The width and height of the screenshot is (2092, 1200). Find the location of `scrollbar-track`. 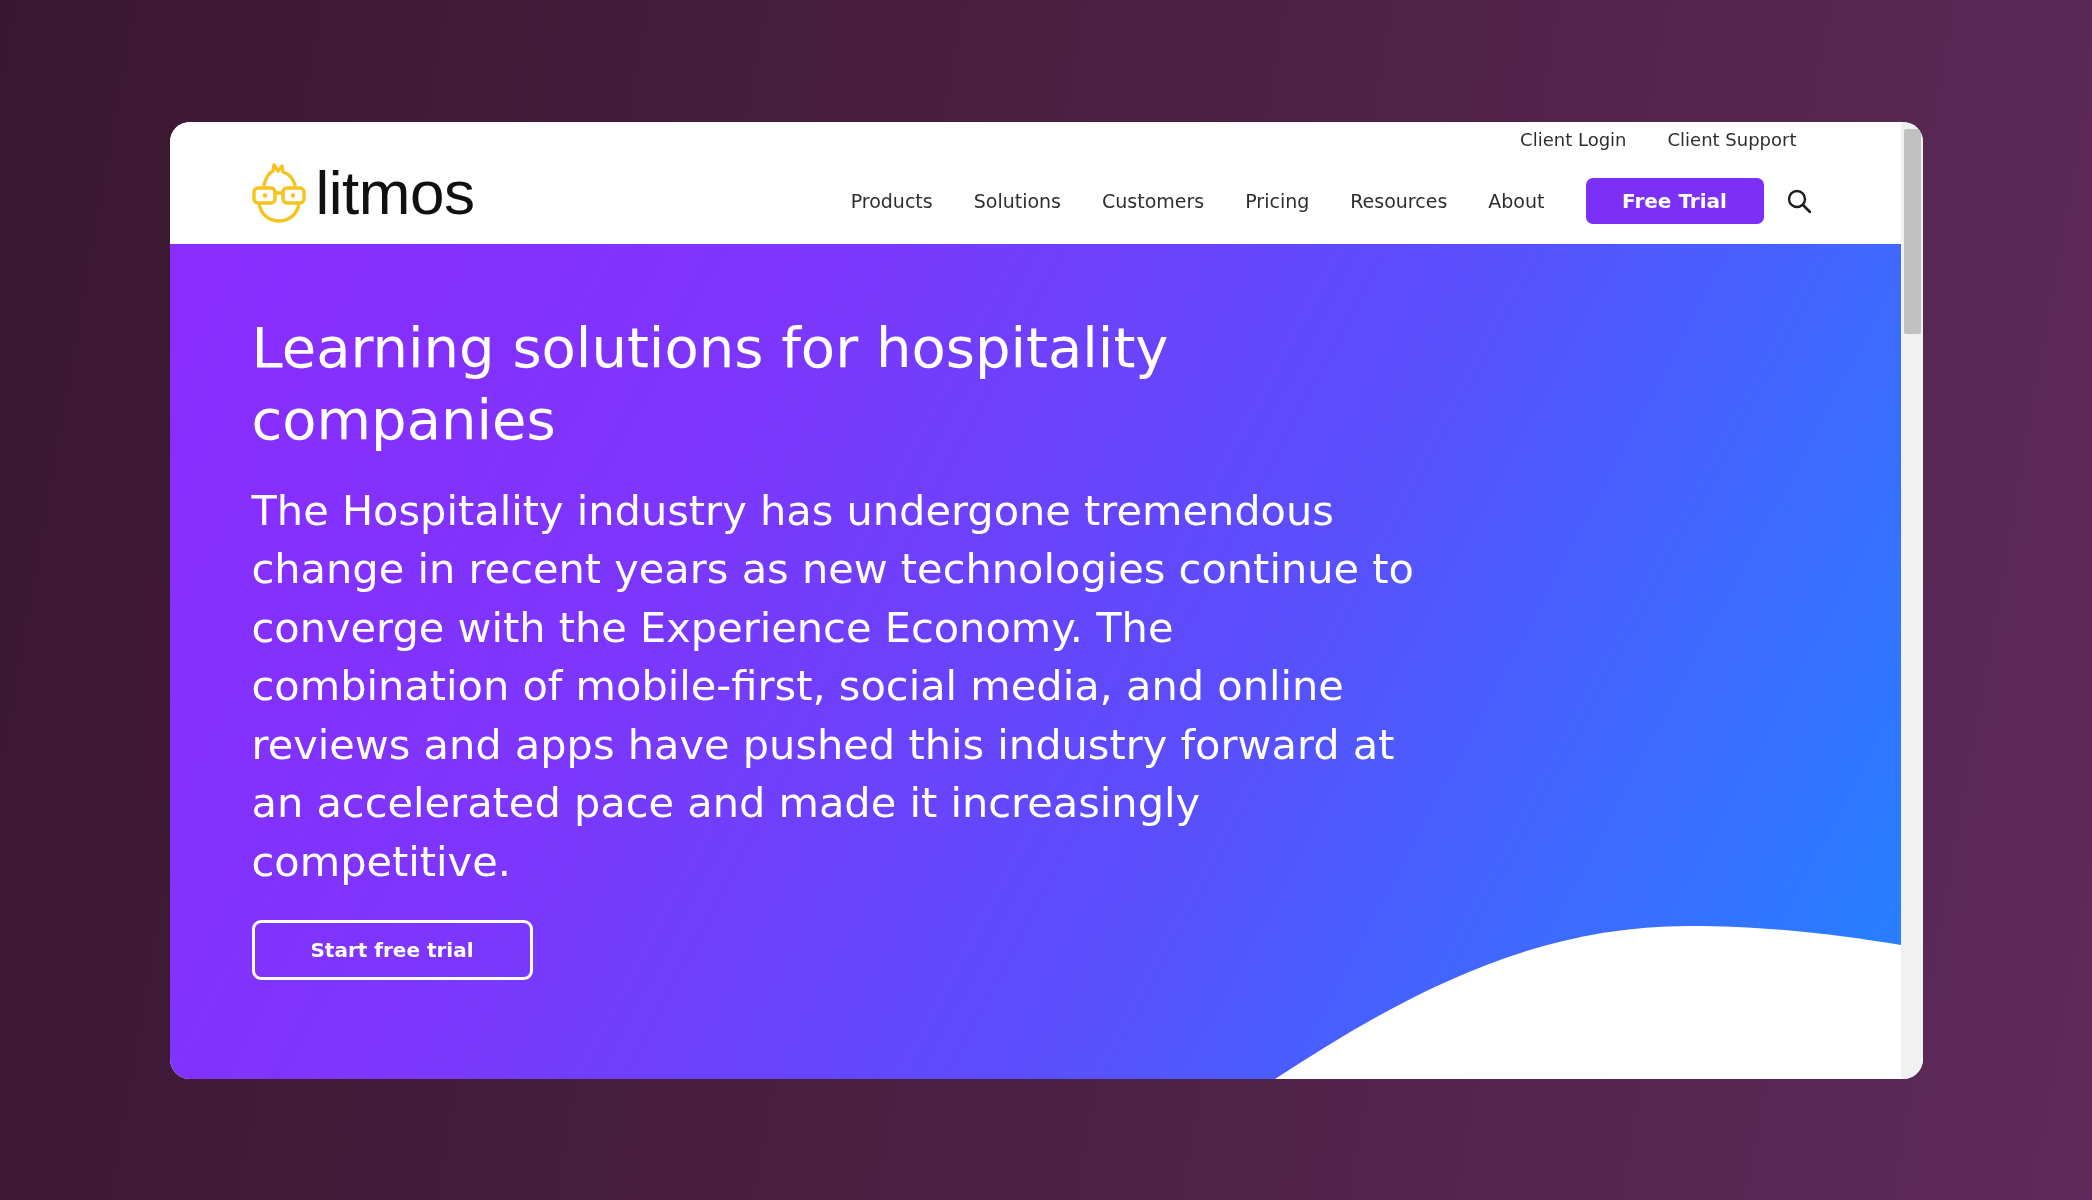

scrollbar-track is located at coordinates (1911, 600).